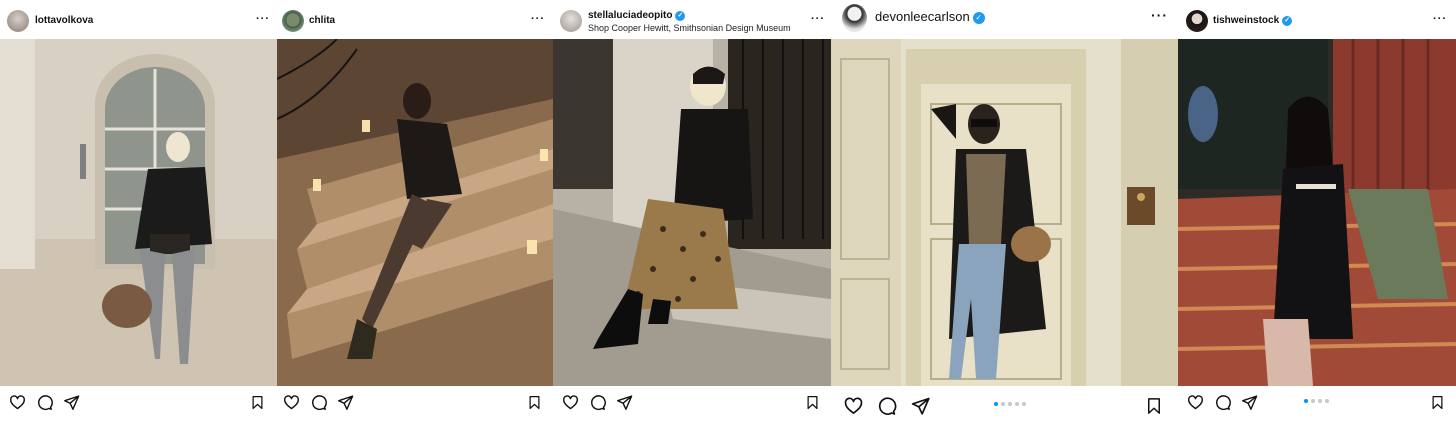 This screenshot has height=423, width=1456. What do you see at coordinates (1246, 20) in the screenshot?
I see `username-text: tishweinstock` at bounding box center [1246, 20].